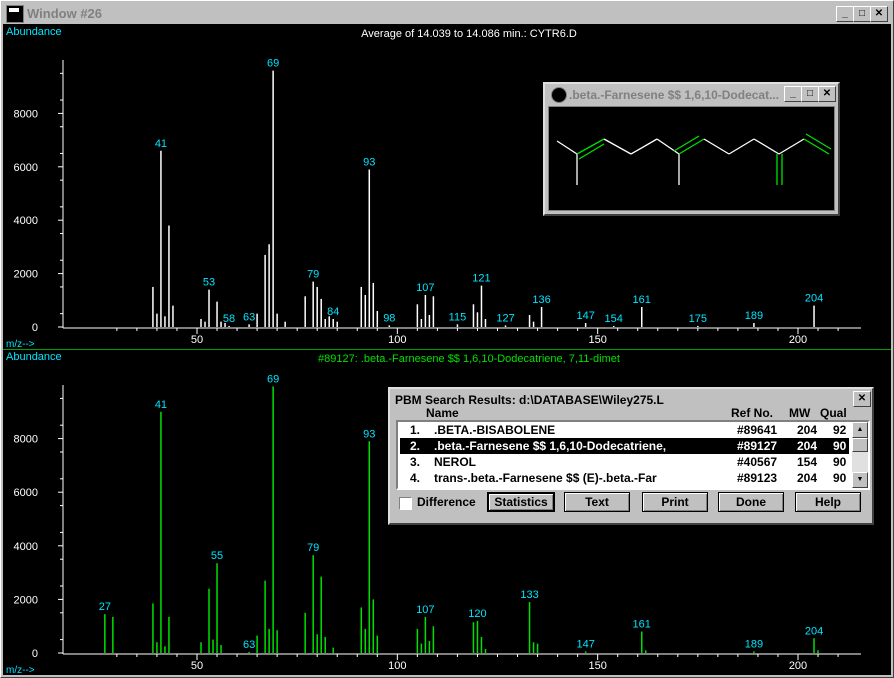  I want to click on peak-label: 175, so click(698, 319).